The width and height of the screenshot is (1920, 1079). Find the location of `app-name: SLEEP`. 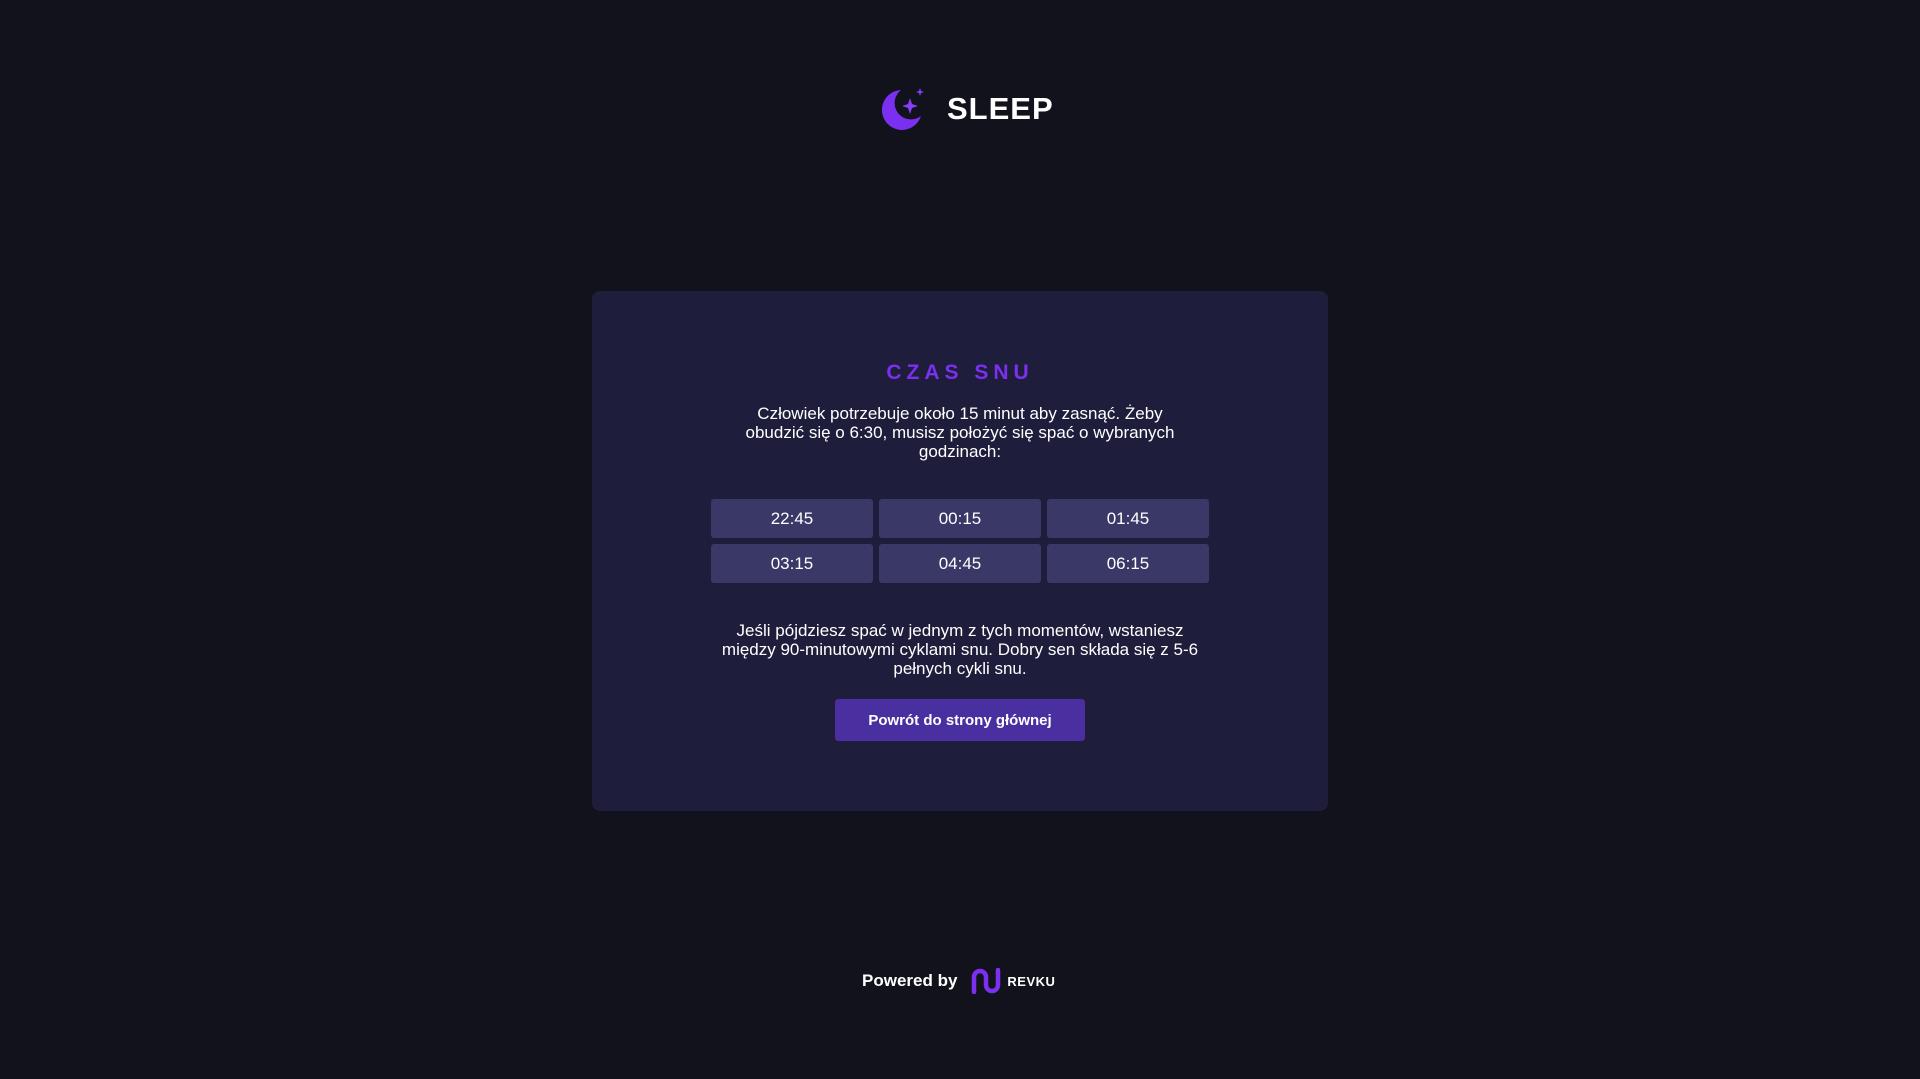

app-name: SLEEP is located at coordinates (1000, 108).